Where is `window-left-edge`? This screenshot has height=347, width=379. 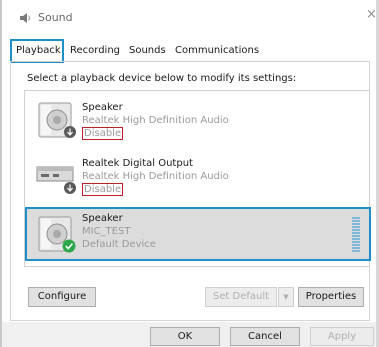 window-left-edge is located at coordinates (1, 173).